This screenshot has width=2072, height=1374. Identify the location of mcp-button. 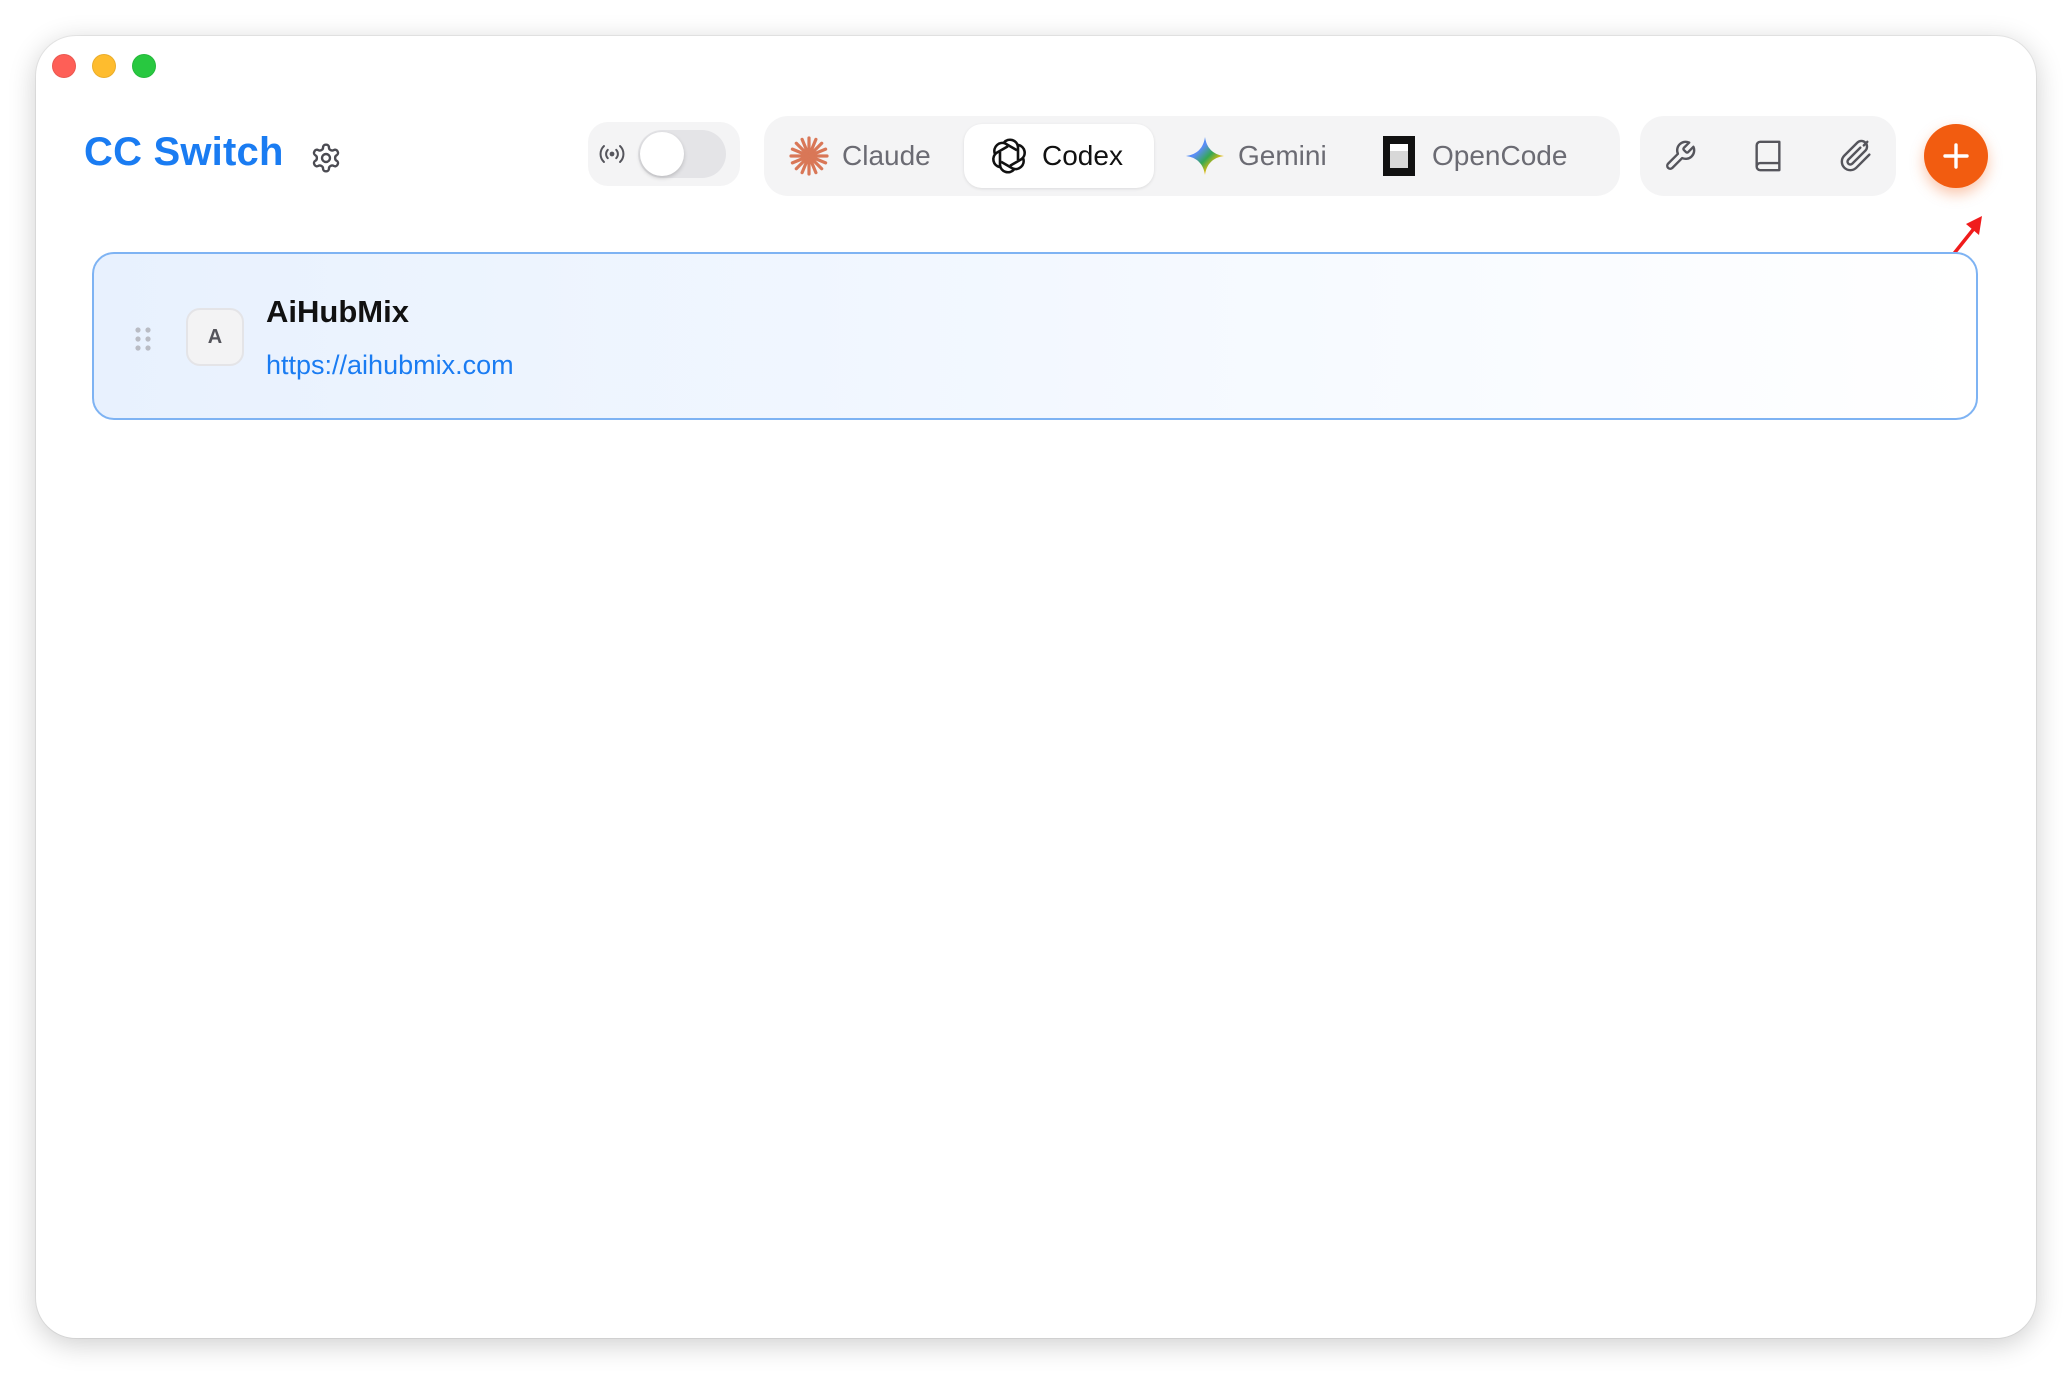
(1856, 156).